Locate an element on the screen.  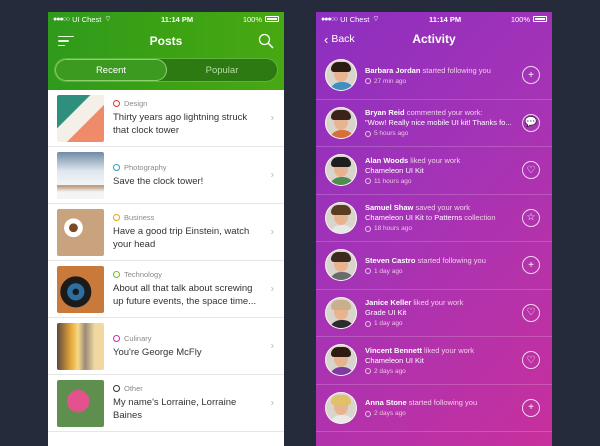
activity-detail-line: Chameleon UI Kit is located at coordinates (444, 171).